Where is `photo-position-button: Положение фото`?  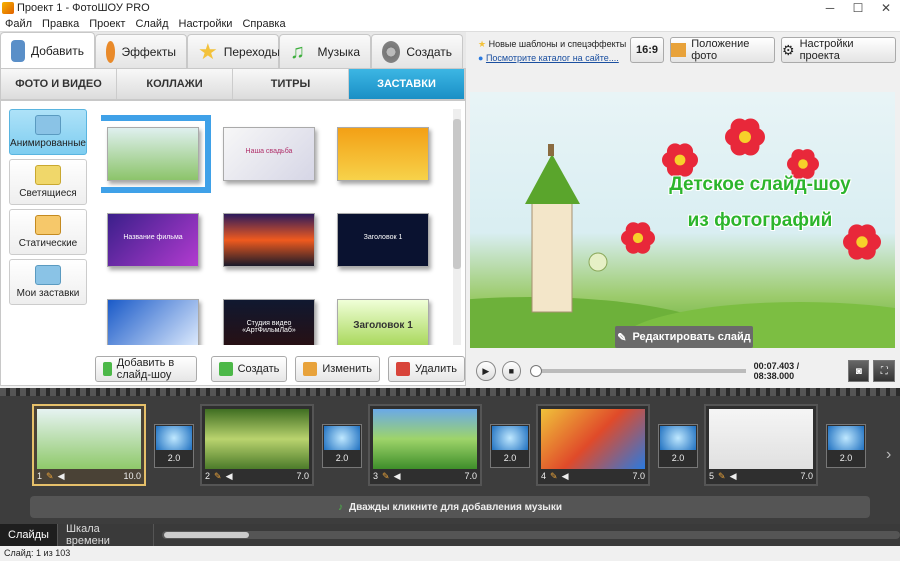
photo-position-button: Положение фото is located at coordinates (722, 50).